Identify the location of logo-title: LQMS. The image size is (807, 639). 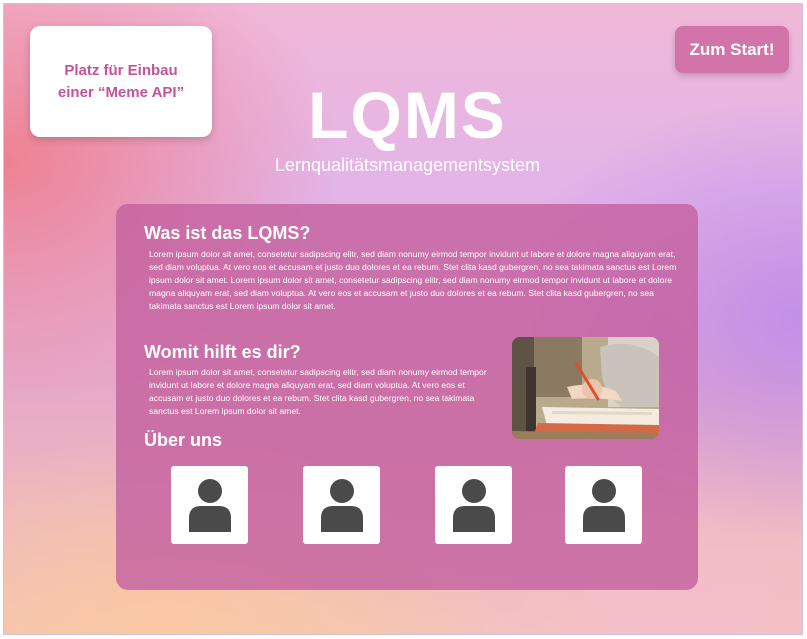
(407, 115).